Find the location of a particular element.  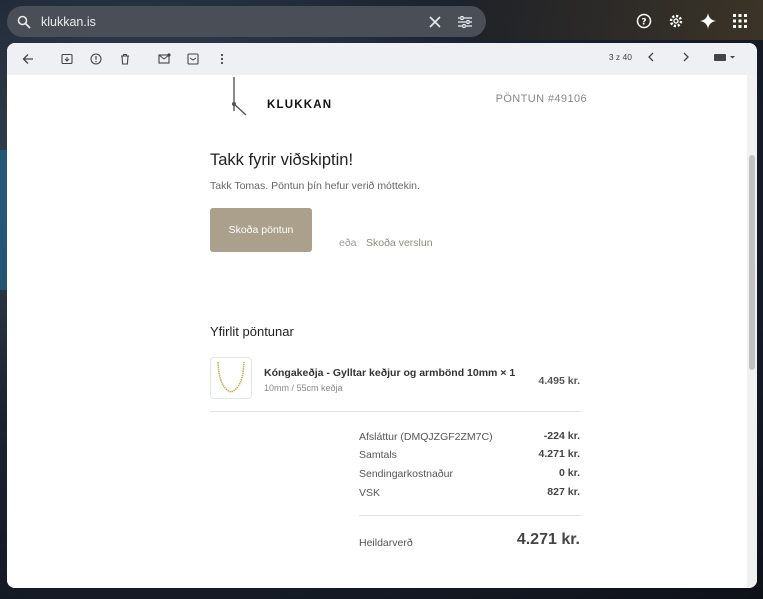

keyboard-icon is located at coordinates (725, 57).